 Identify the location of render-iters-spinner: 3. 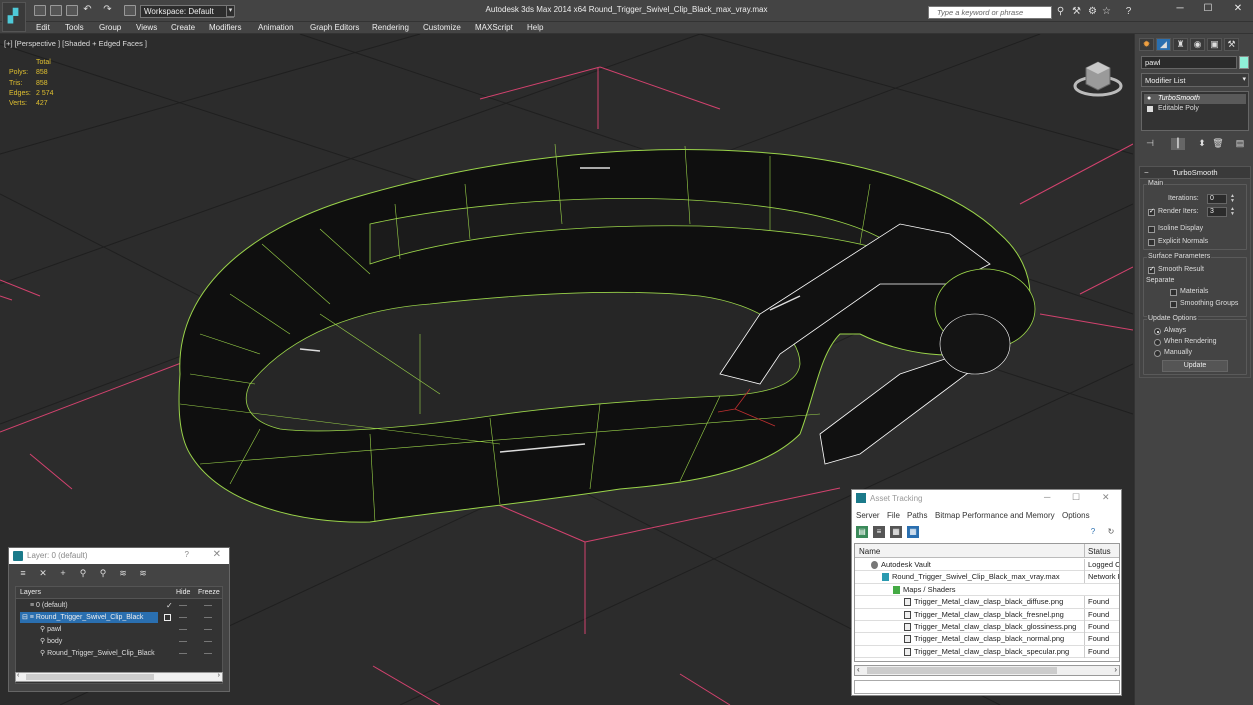
(1217, 212).